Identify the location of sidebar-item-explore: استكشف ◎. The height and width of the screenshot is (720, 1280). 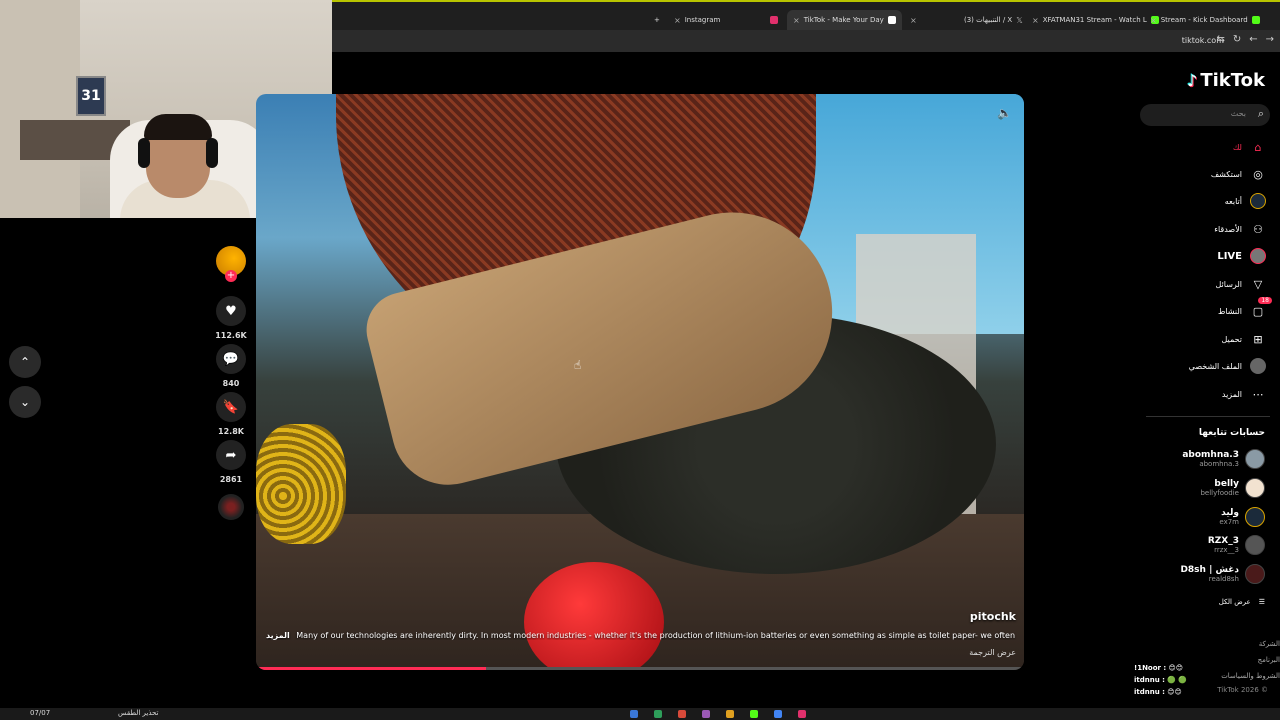
(1238, 174).